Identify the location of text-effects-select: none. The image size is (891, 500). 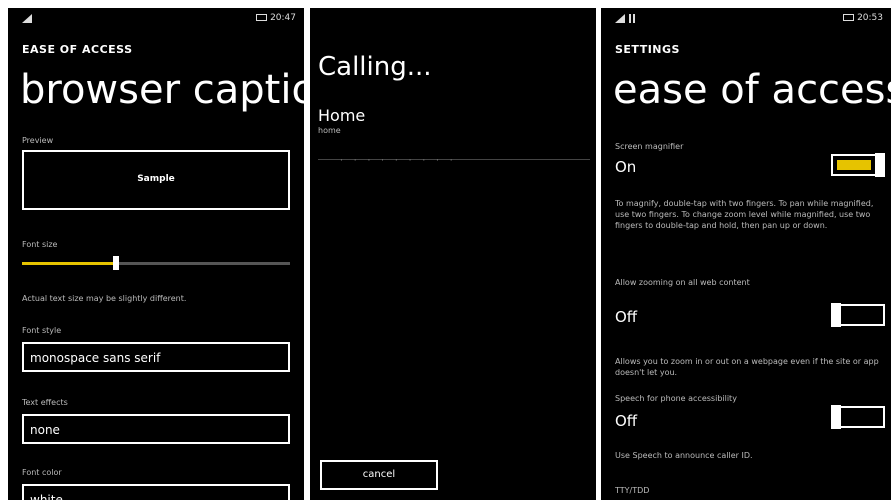
(156, 429).